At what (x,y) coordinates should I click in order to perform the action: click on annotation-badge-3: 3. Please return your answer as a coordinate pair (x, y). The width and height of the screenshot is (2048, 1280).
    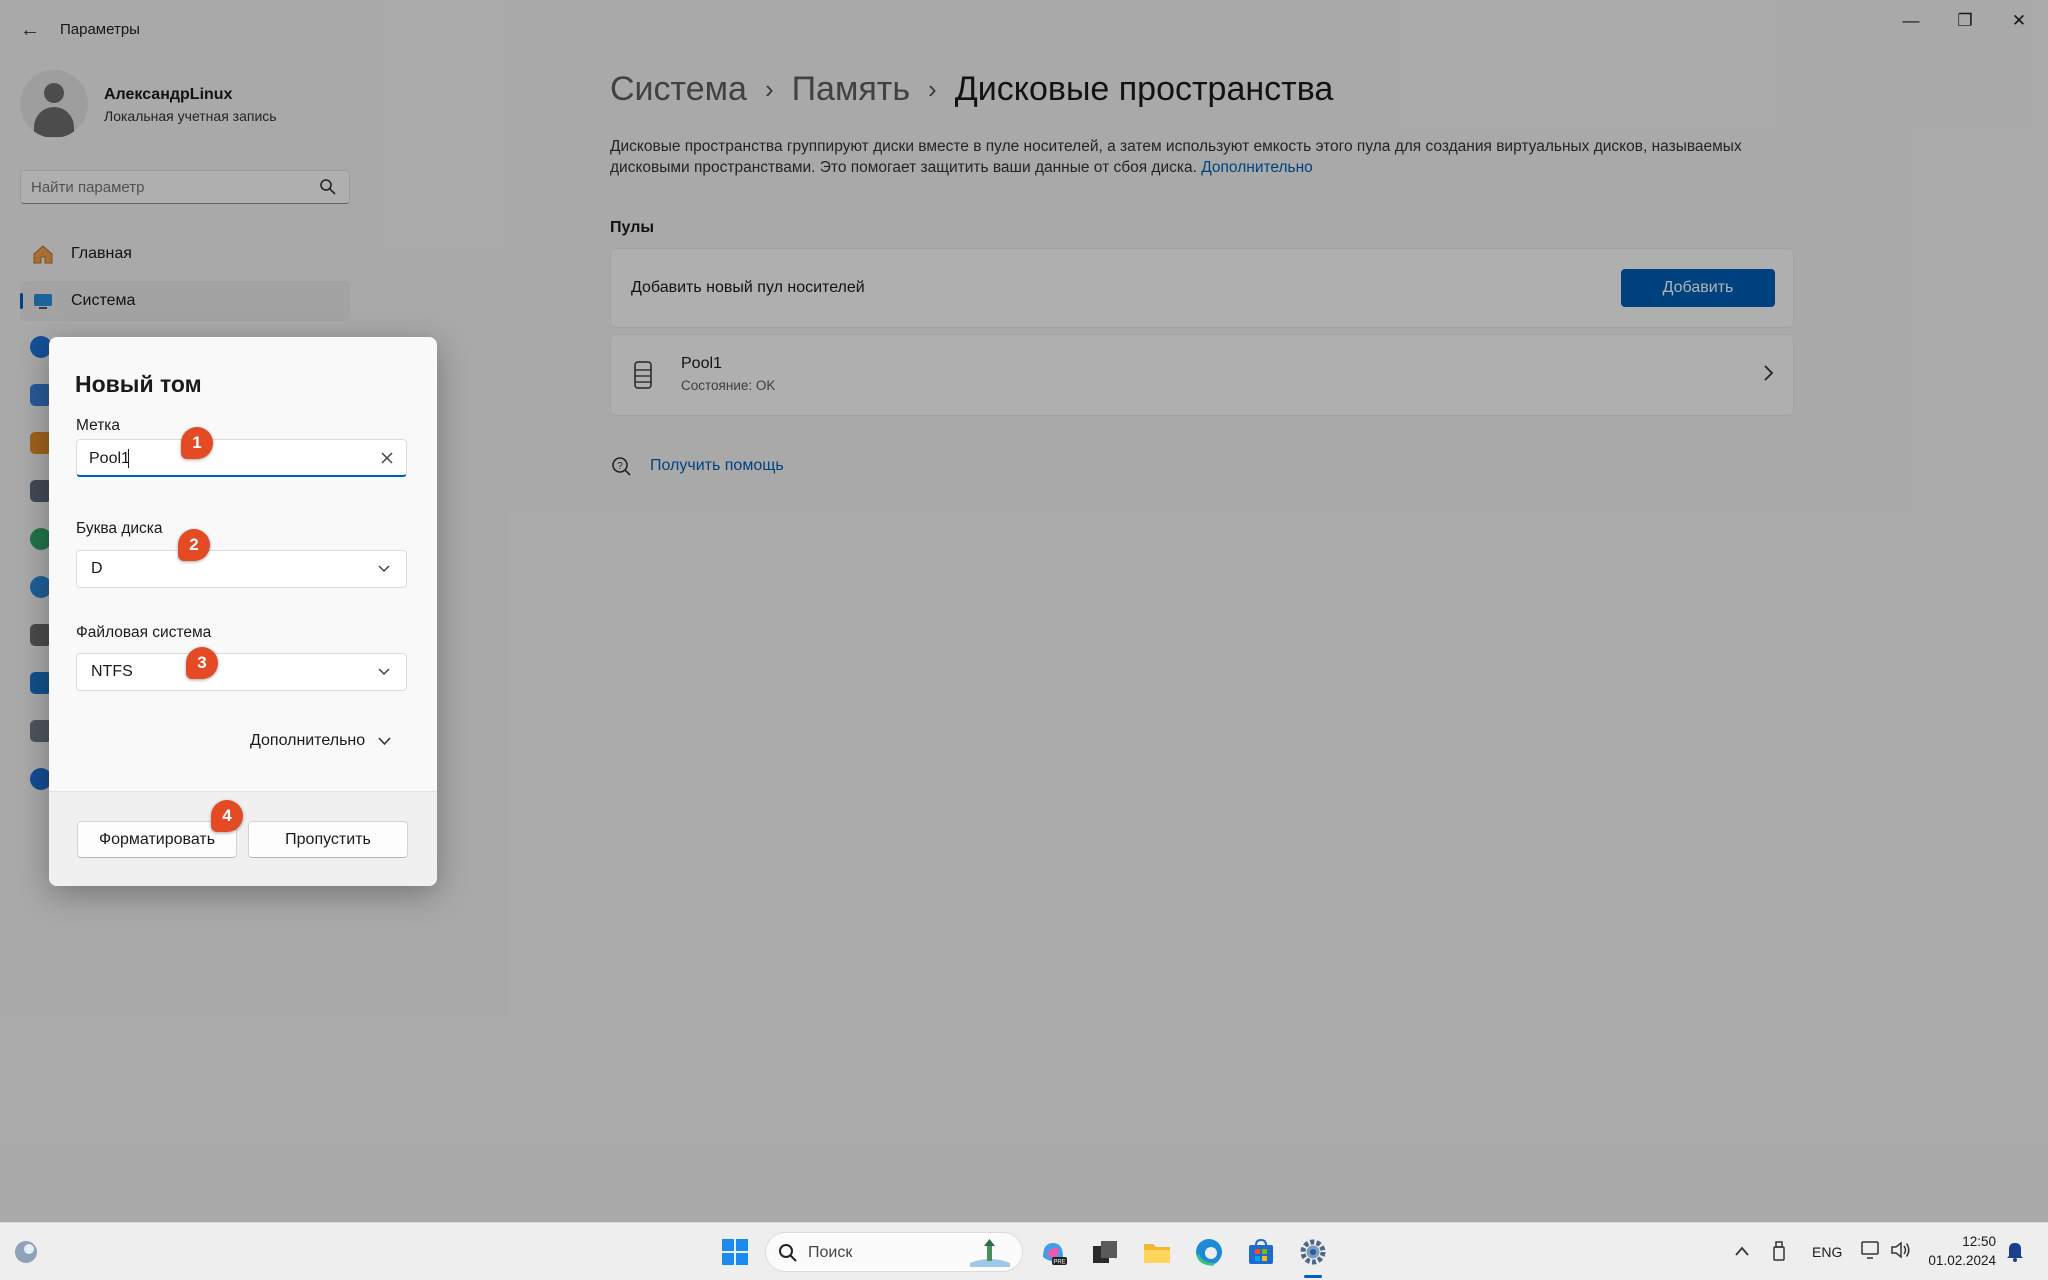
    Looking at the image, I should click on (202, 663).